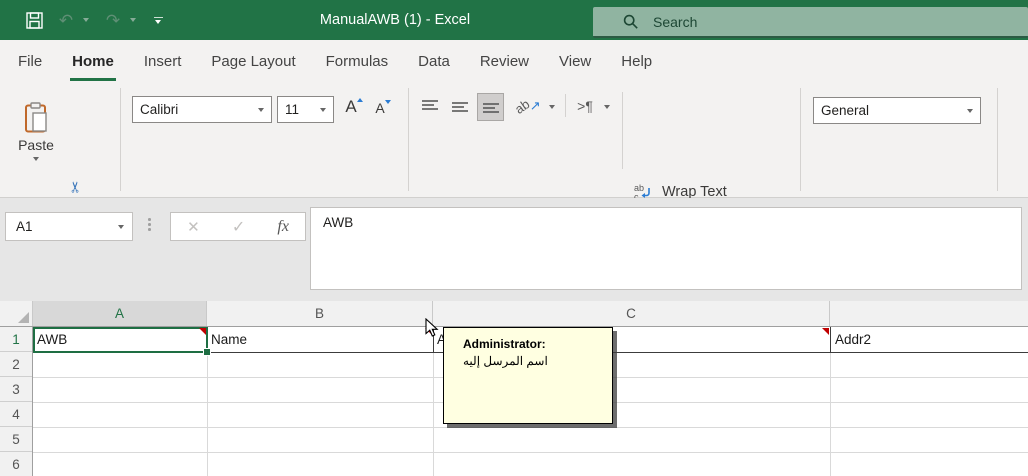 The height and width of the screenshot is (476, 1028). I want to click on comment-text: اسم المرسل إليه, so click(505, 361).